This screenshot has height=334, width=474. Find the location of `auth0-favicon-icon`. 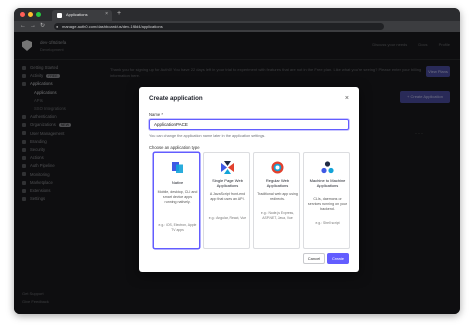

auth0-favicon-icon is located at coordinates (59, 15).